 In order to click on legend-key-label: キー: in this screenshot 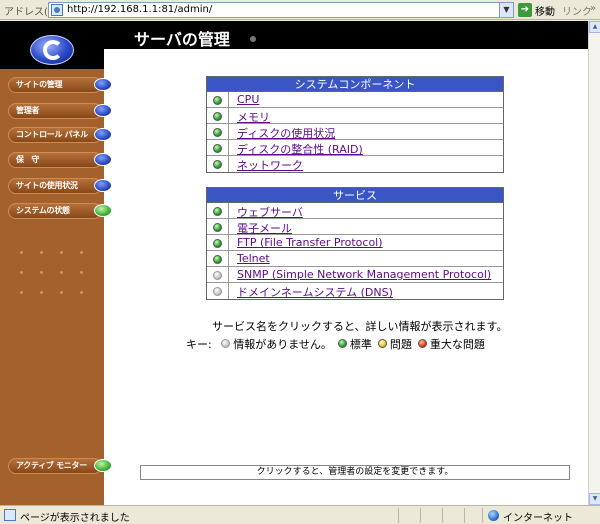, I will do `click(199, 344)`.